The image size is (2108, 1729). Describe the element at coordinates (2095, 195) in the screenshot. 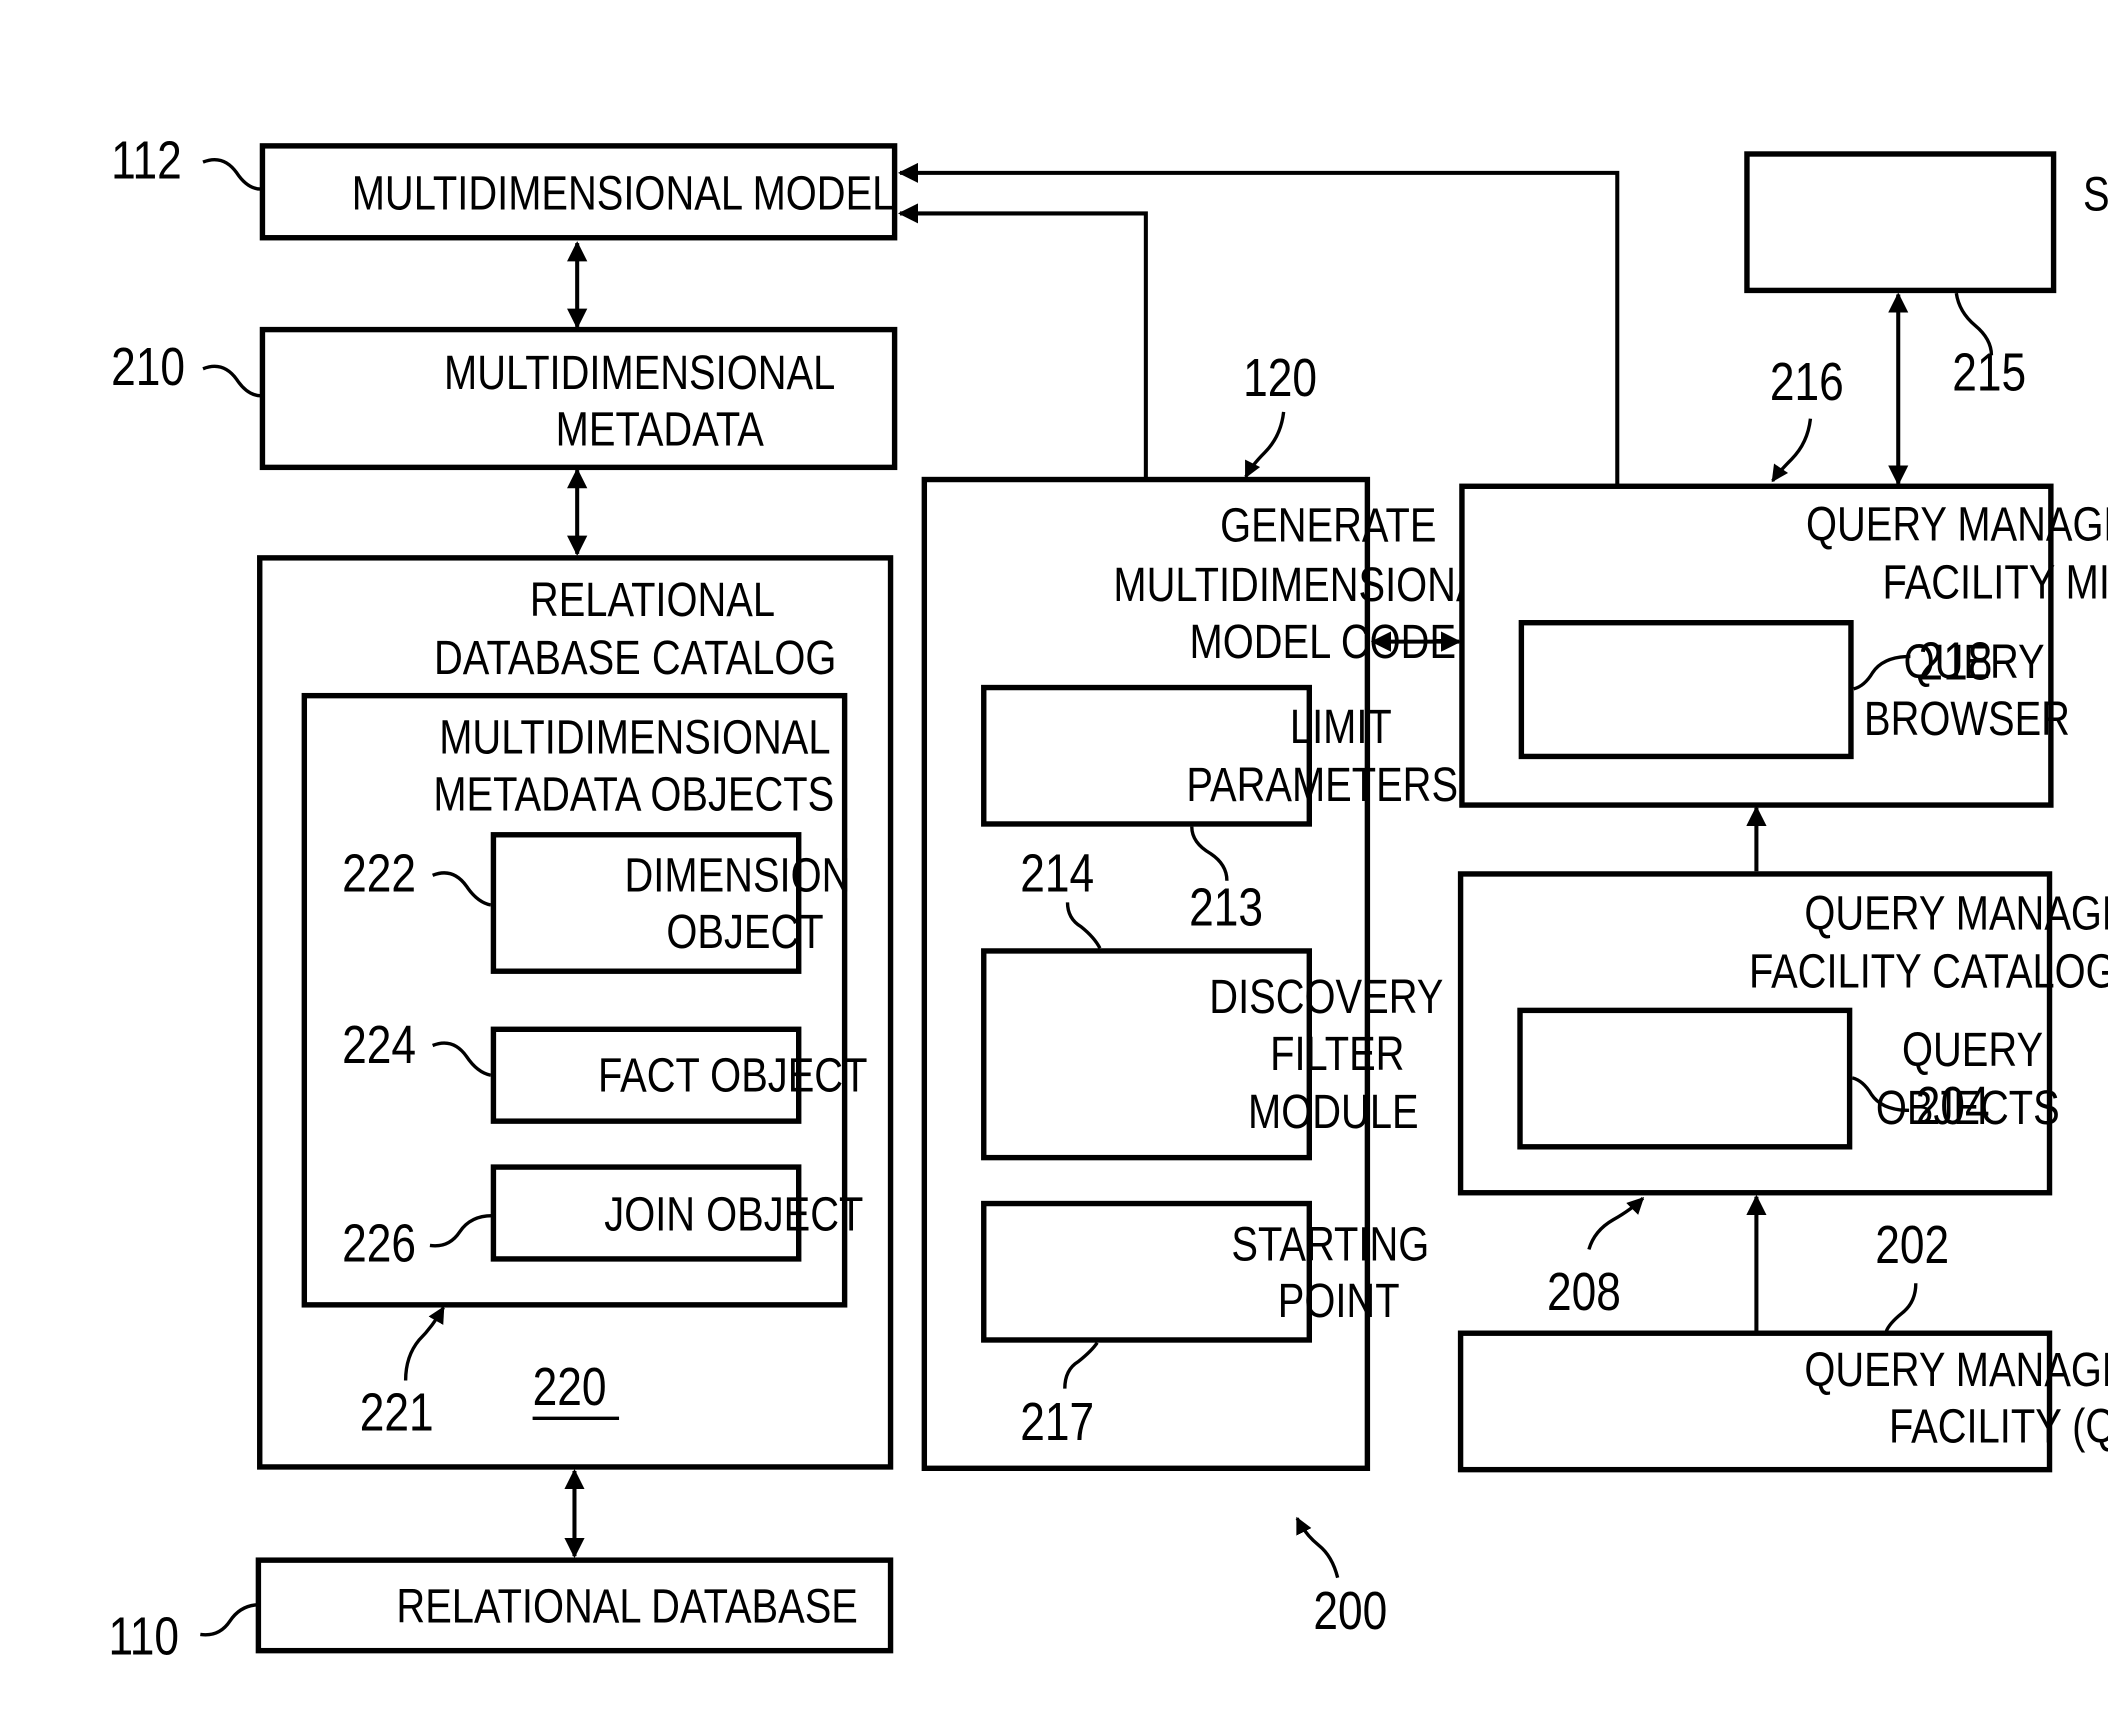

I see `box-sql-parser-line-1: SQL MODULE` at that location.